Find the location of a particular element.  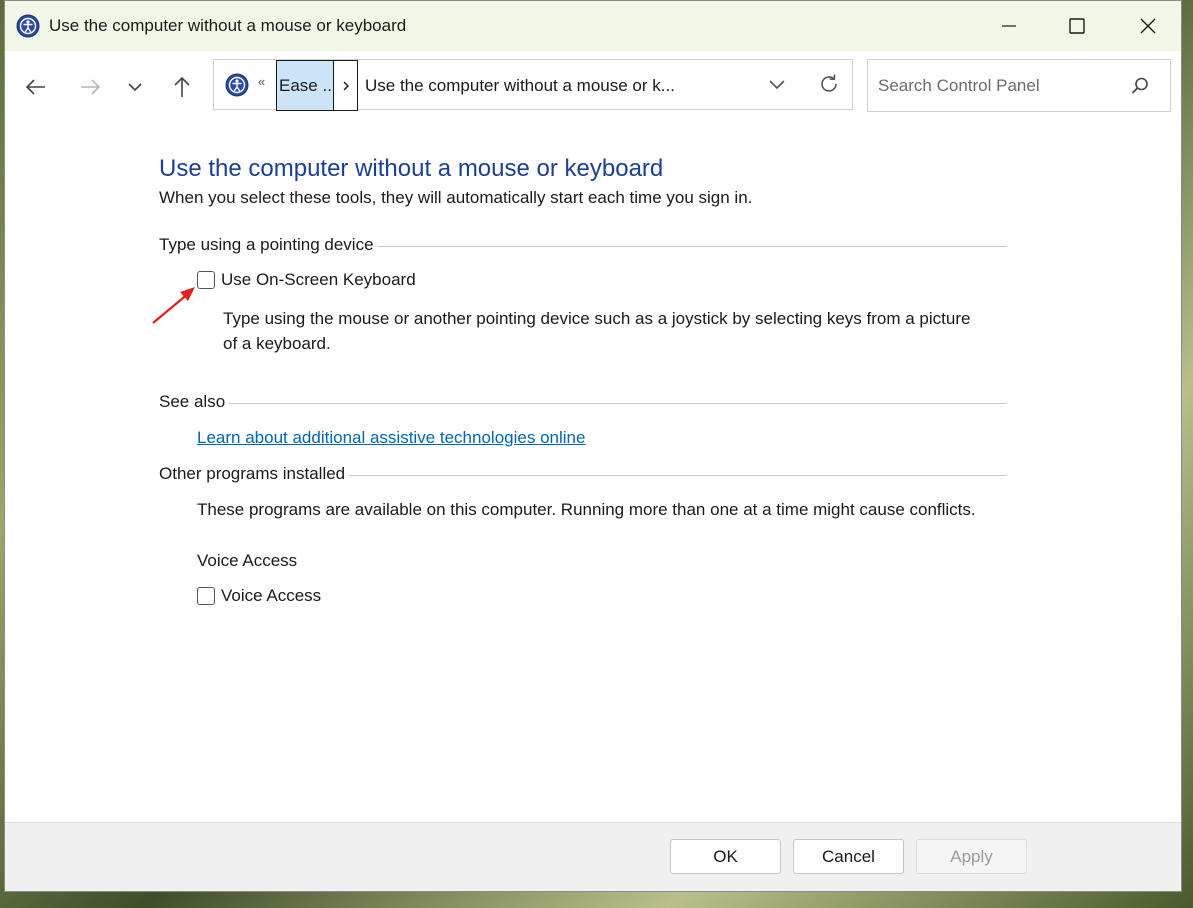

search-input is located at coordinates (993, 85).